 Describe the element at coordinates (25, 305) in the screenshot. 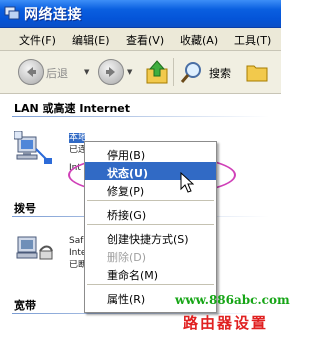

I see `group-broadband-title: 宽带` at that location.